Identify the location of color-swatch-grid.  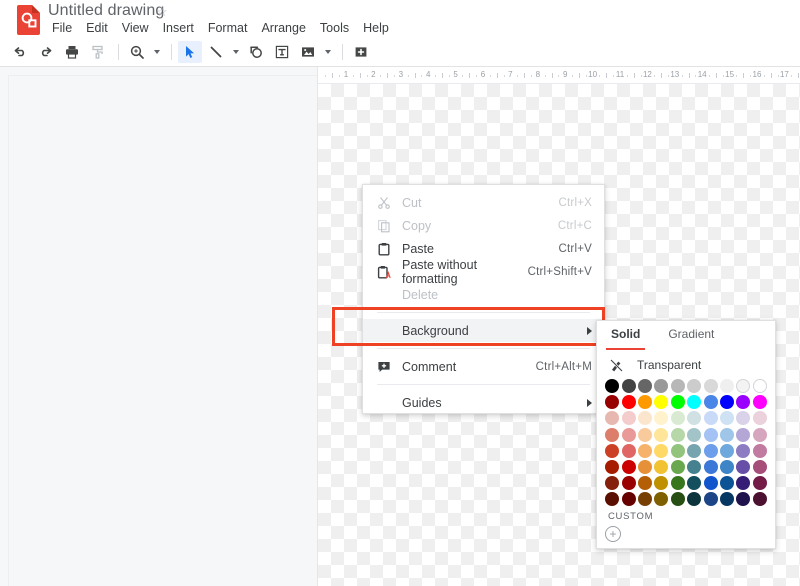
(687, 443).